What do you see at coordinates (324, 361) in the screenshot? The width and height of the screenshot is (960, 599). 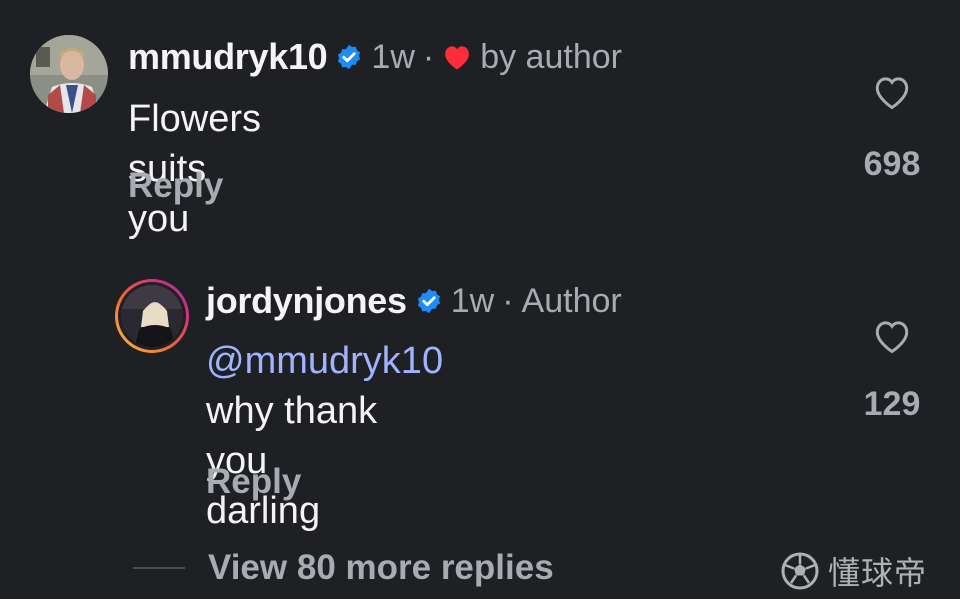 I see `mention-link: @mmudryk10` at bounding box center [324, 361].